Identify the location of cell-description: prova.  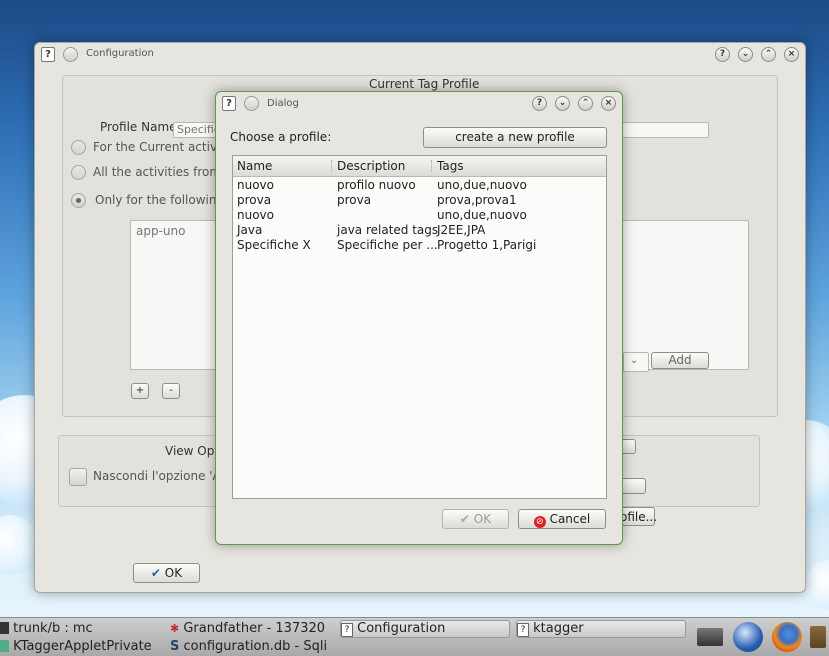
(354, 200).